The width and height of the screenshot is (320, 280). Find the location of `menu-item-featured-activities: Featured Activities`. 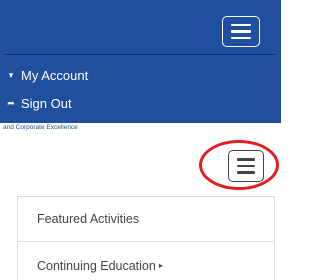

menu-item-featured-activities: Featured Activities is located at coordinates (146, 219).